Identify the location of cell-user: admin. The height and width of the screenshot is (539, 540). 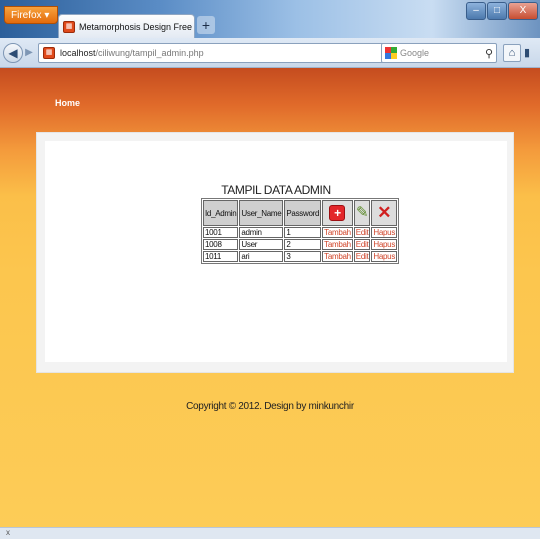
(261, 232).